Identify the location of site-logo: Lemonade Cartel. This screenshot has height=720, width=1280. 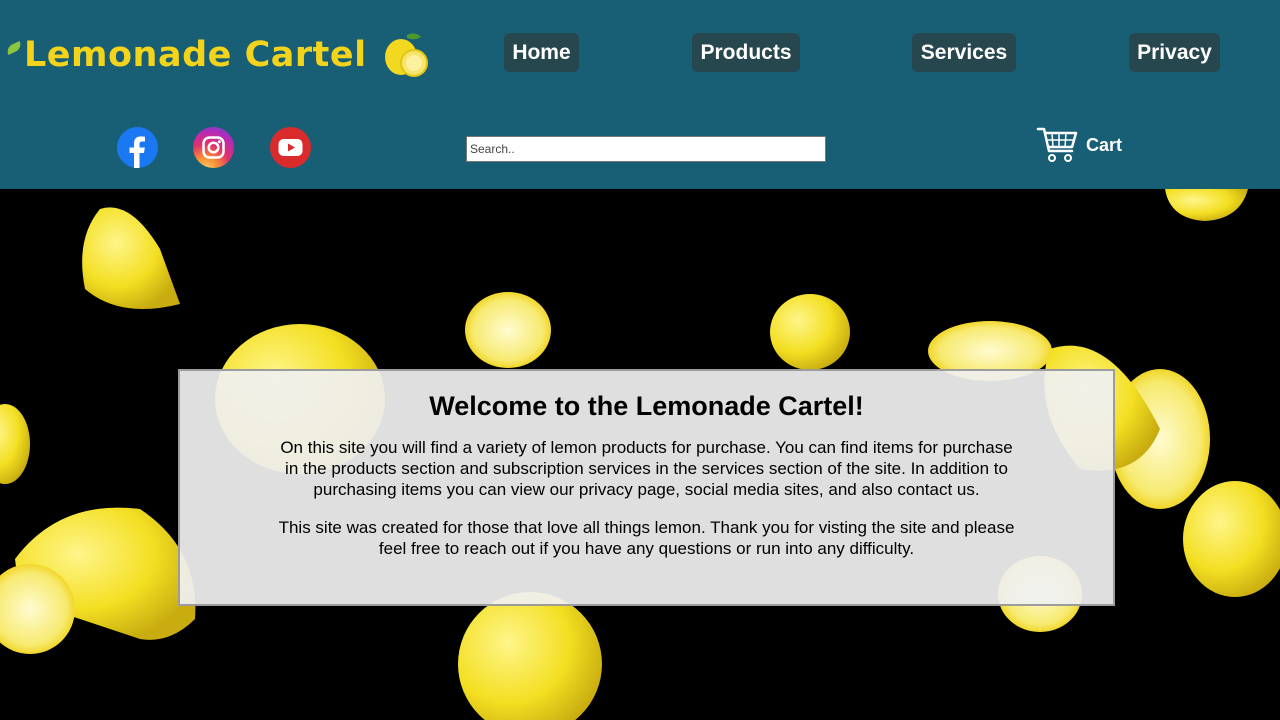
(219, 55).